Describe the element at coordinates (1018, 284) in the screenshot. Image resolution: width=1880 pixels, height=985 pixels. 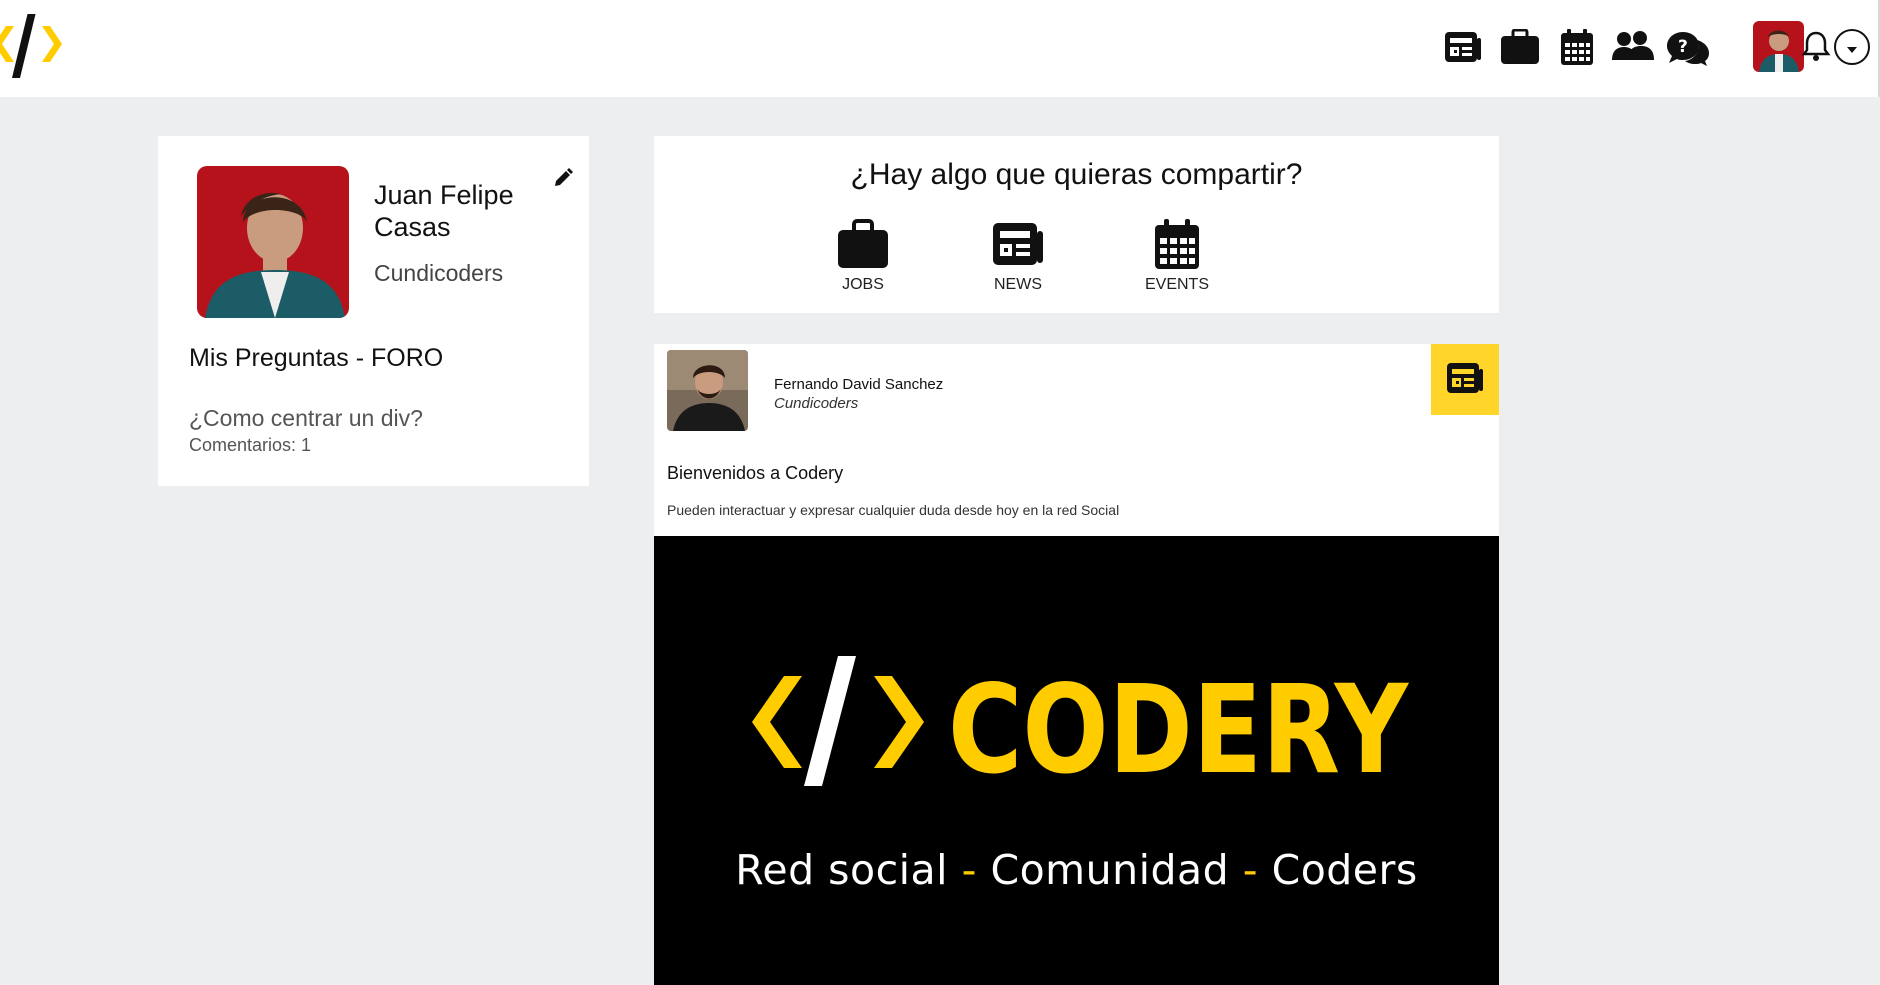
I see `share-news-label: NEWS` at that location.